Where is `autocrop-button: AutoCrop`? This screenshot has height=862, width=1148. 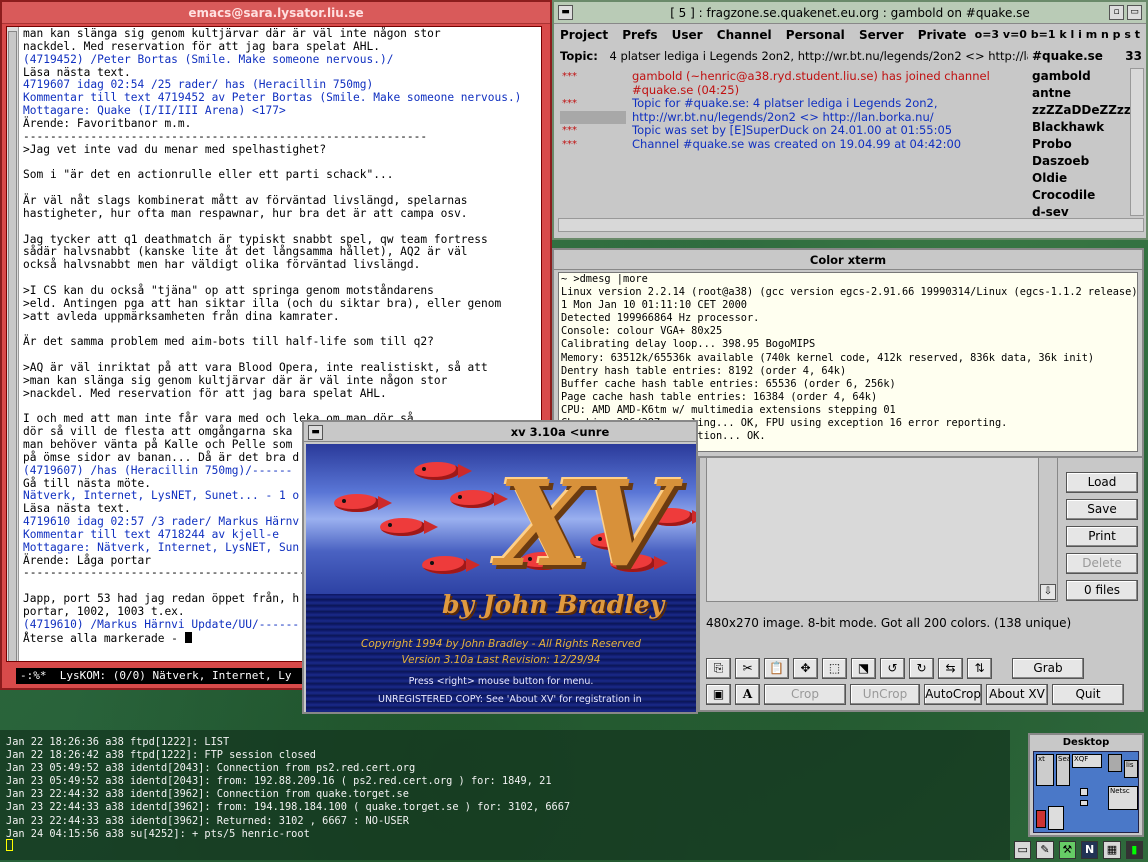 autocrop-button: AutoCrop is located at coordinates (953, 694).